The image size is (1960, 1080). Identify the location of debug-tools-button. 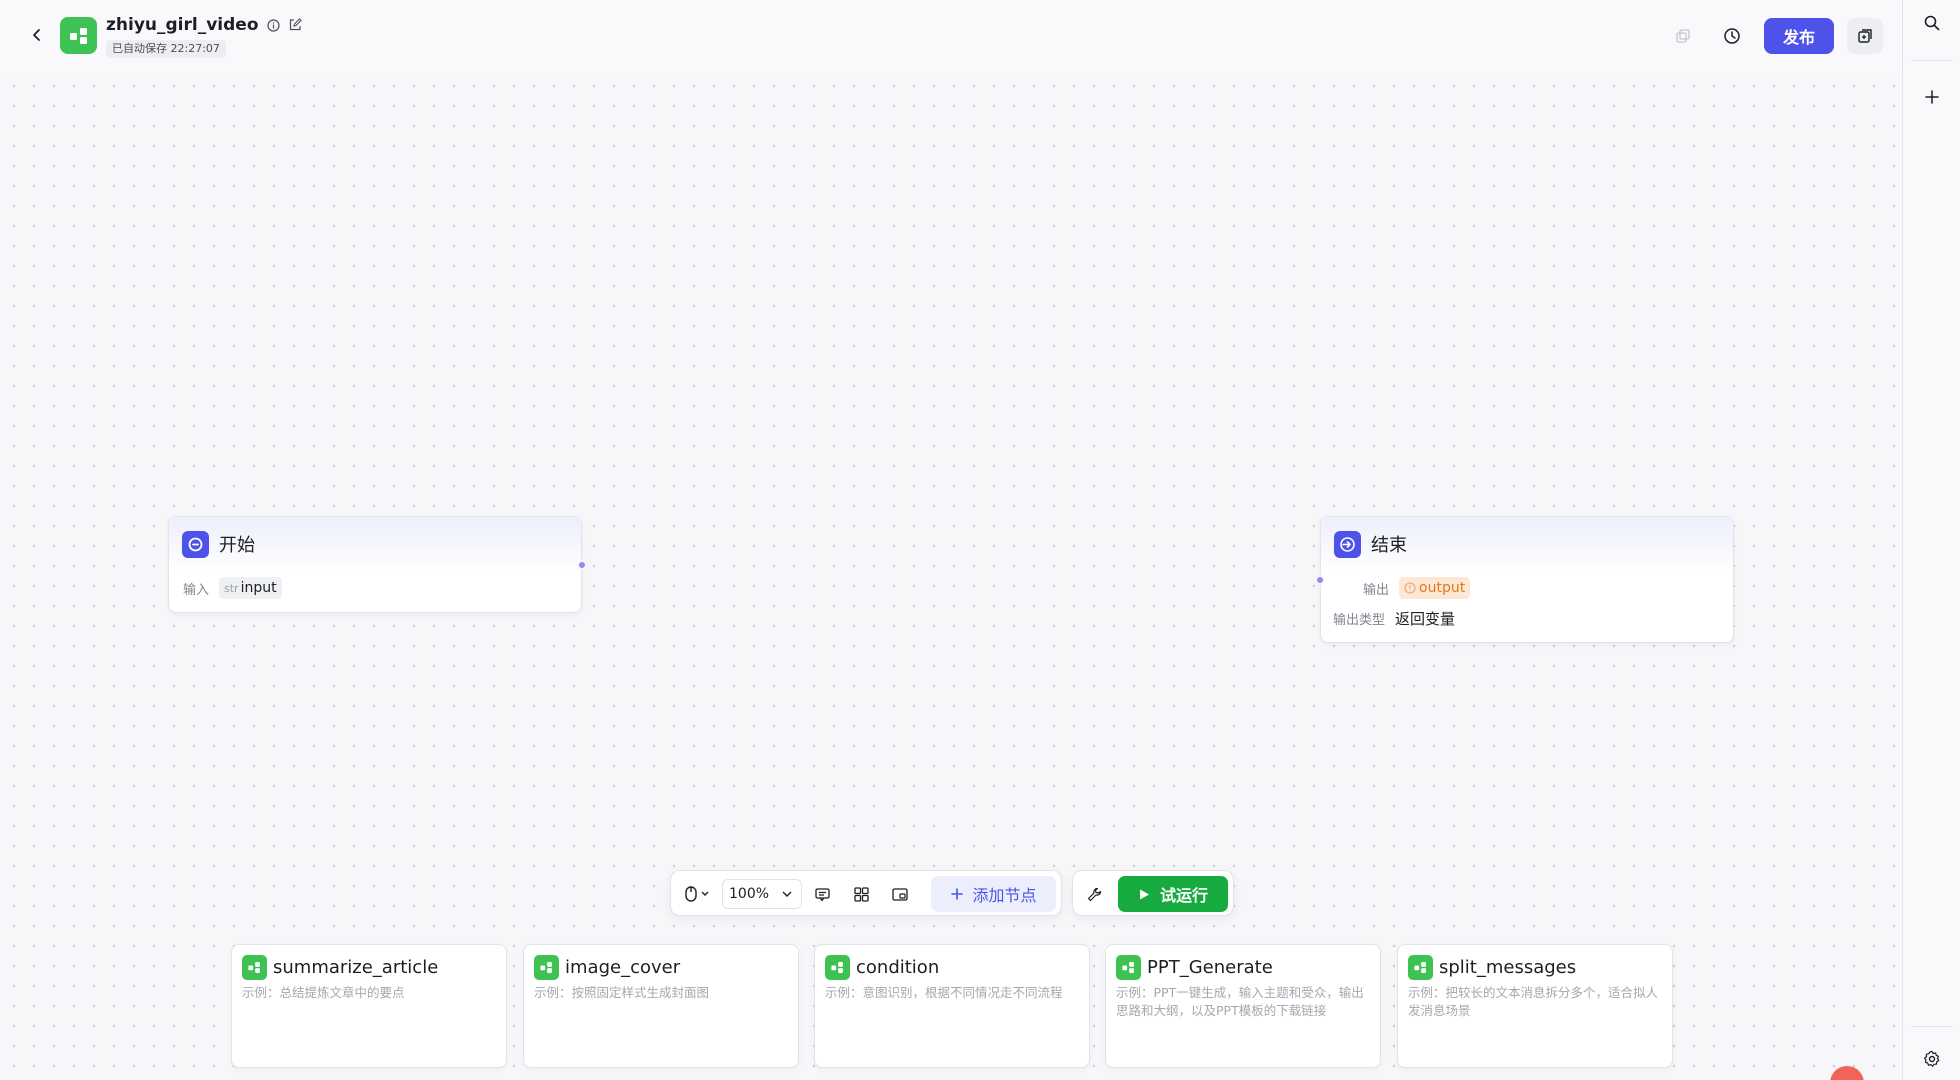
(1094, 894).